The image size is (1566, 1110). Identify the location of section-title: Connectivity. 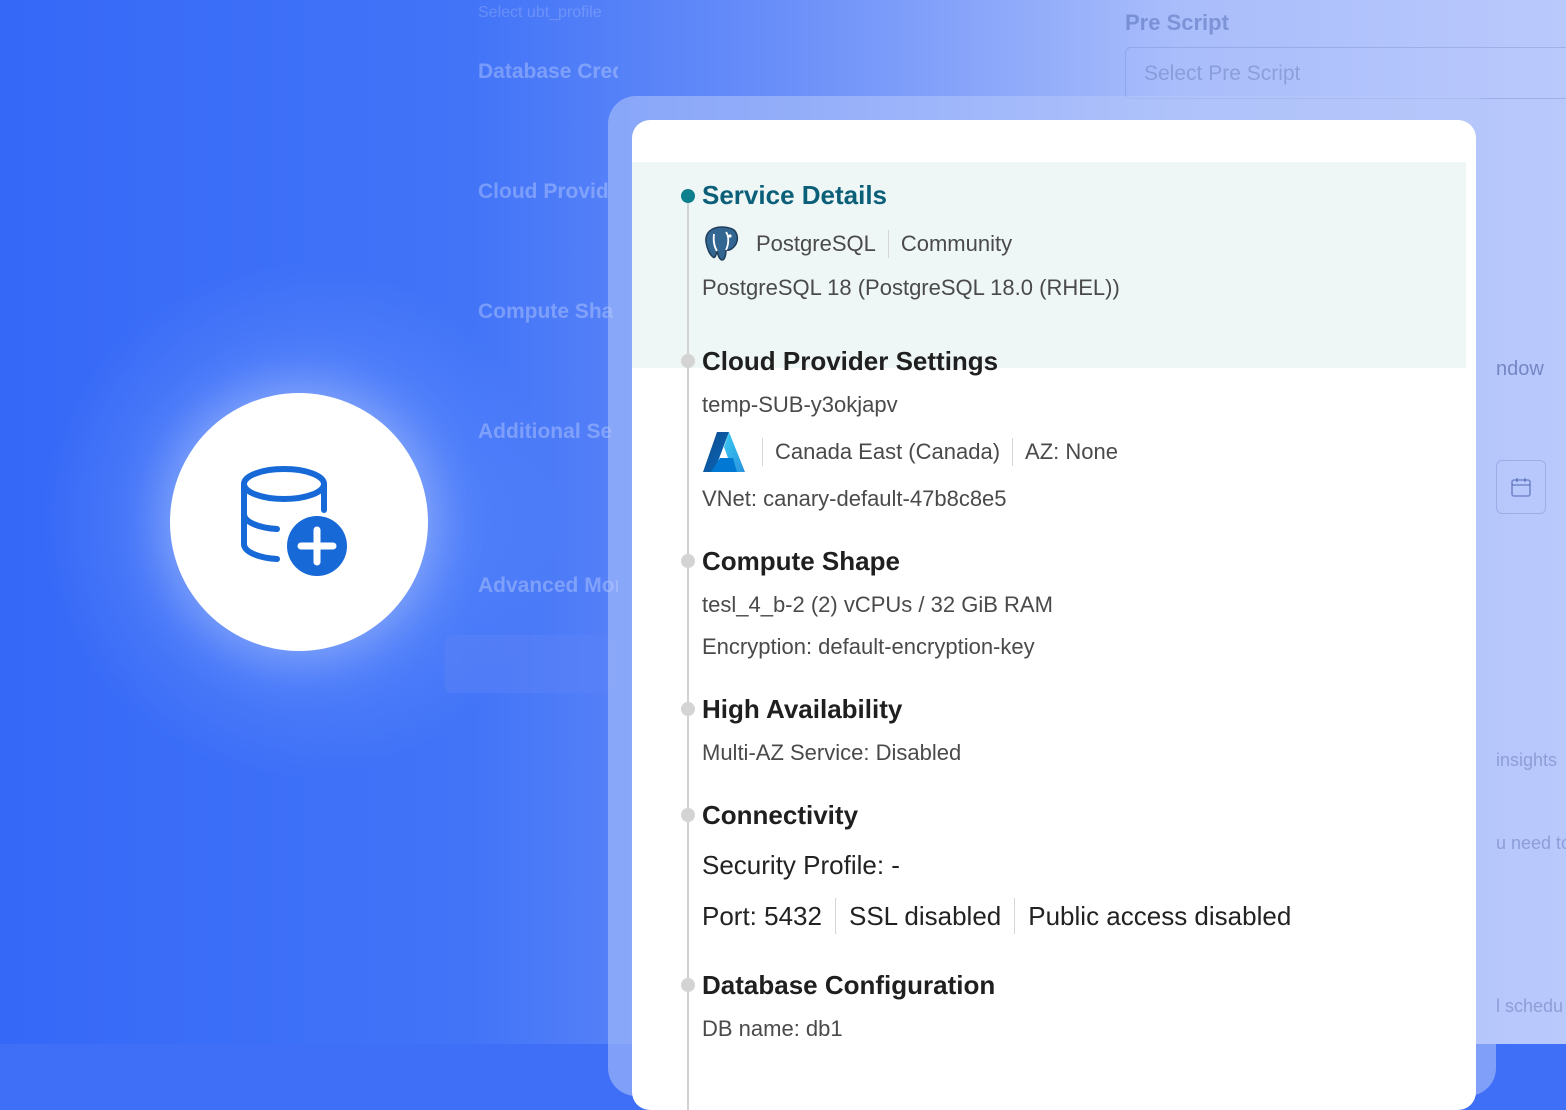
(780, 815).